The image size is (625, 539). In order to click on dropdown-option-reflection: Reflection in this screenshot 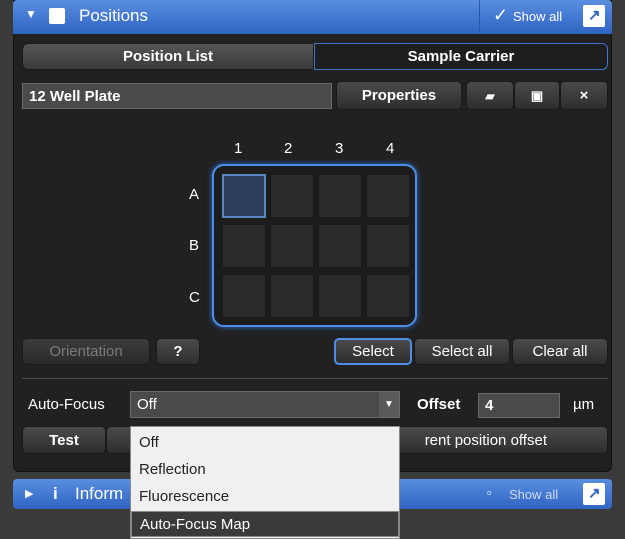, I will do `click(265, 469)`.